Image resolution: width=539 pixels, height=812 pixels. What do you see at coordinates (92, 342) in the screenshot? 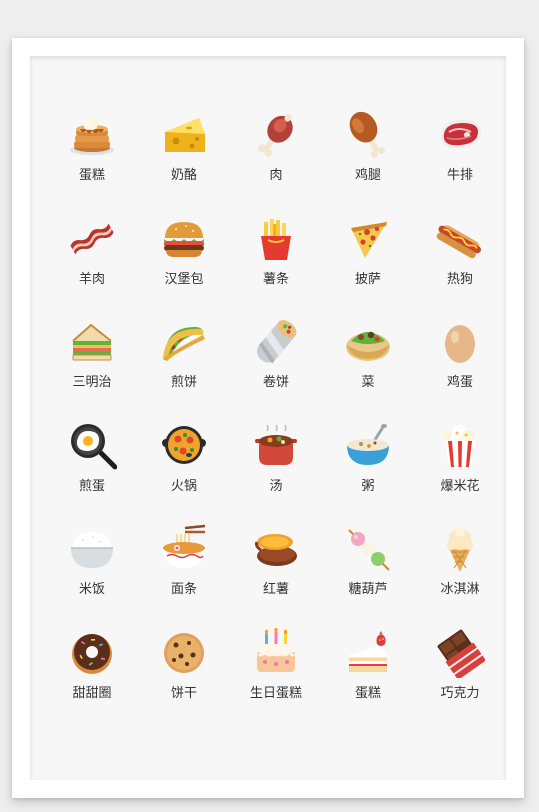
I see `sandwich-icon` at bounding box center [92, 342].